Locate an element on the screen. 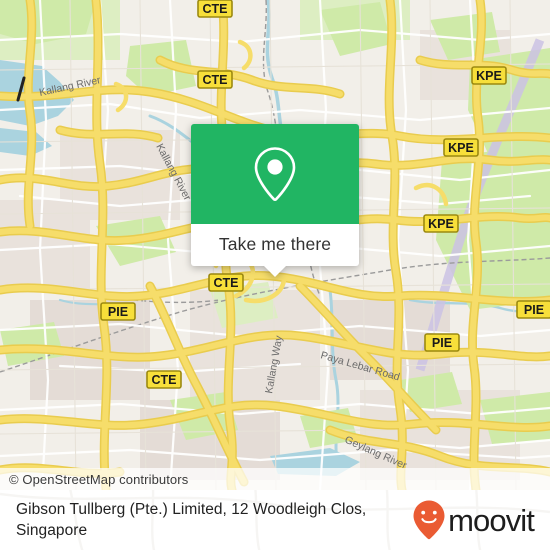  location-callout-card: Take me there is located at coordinates (275, 200).